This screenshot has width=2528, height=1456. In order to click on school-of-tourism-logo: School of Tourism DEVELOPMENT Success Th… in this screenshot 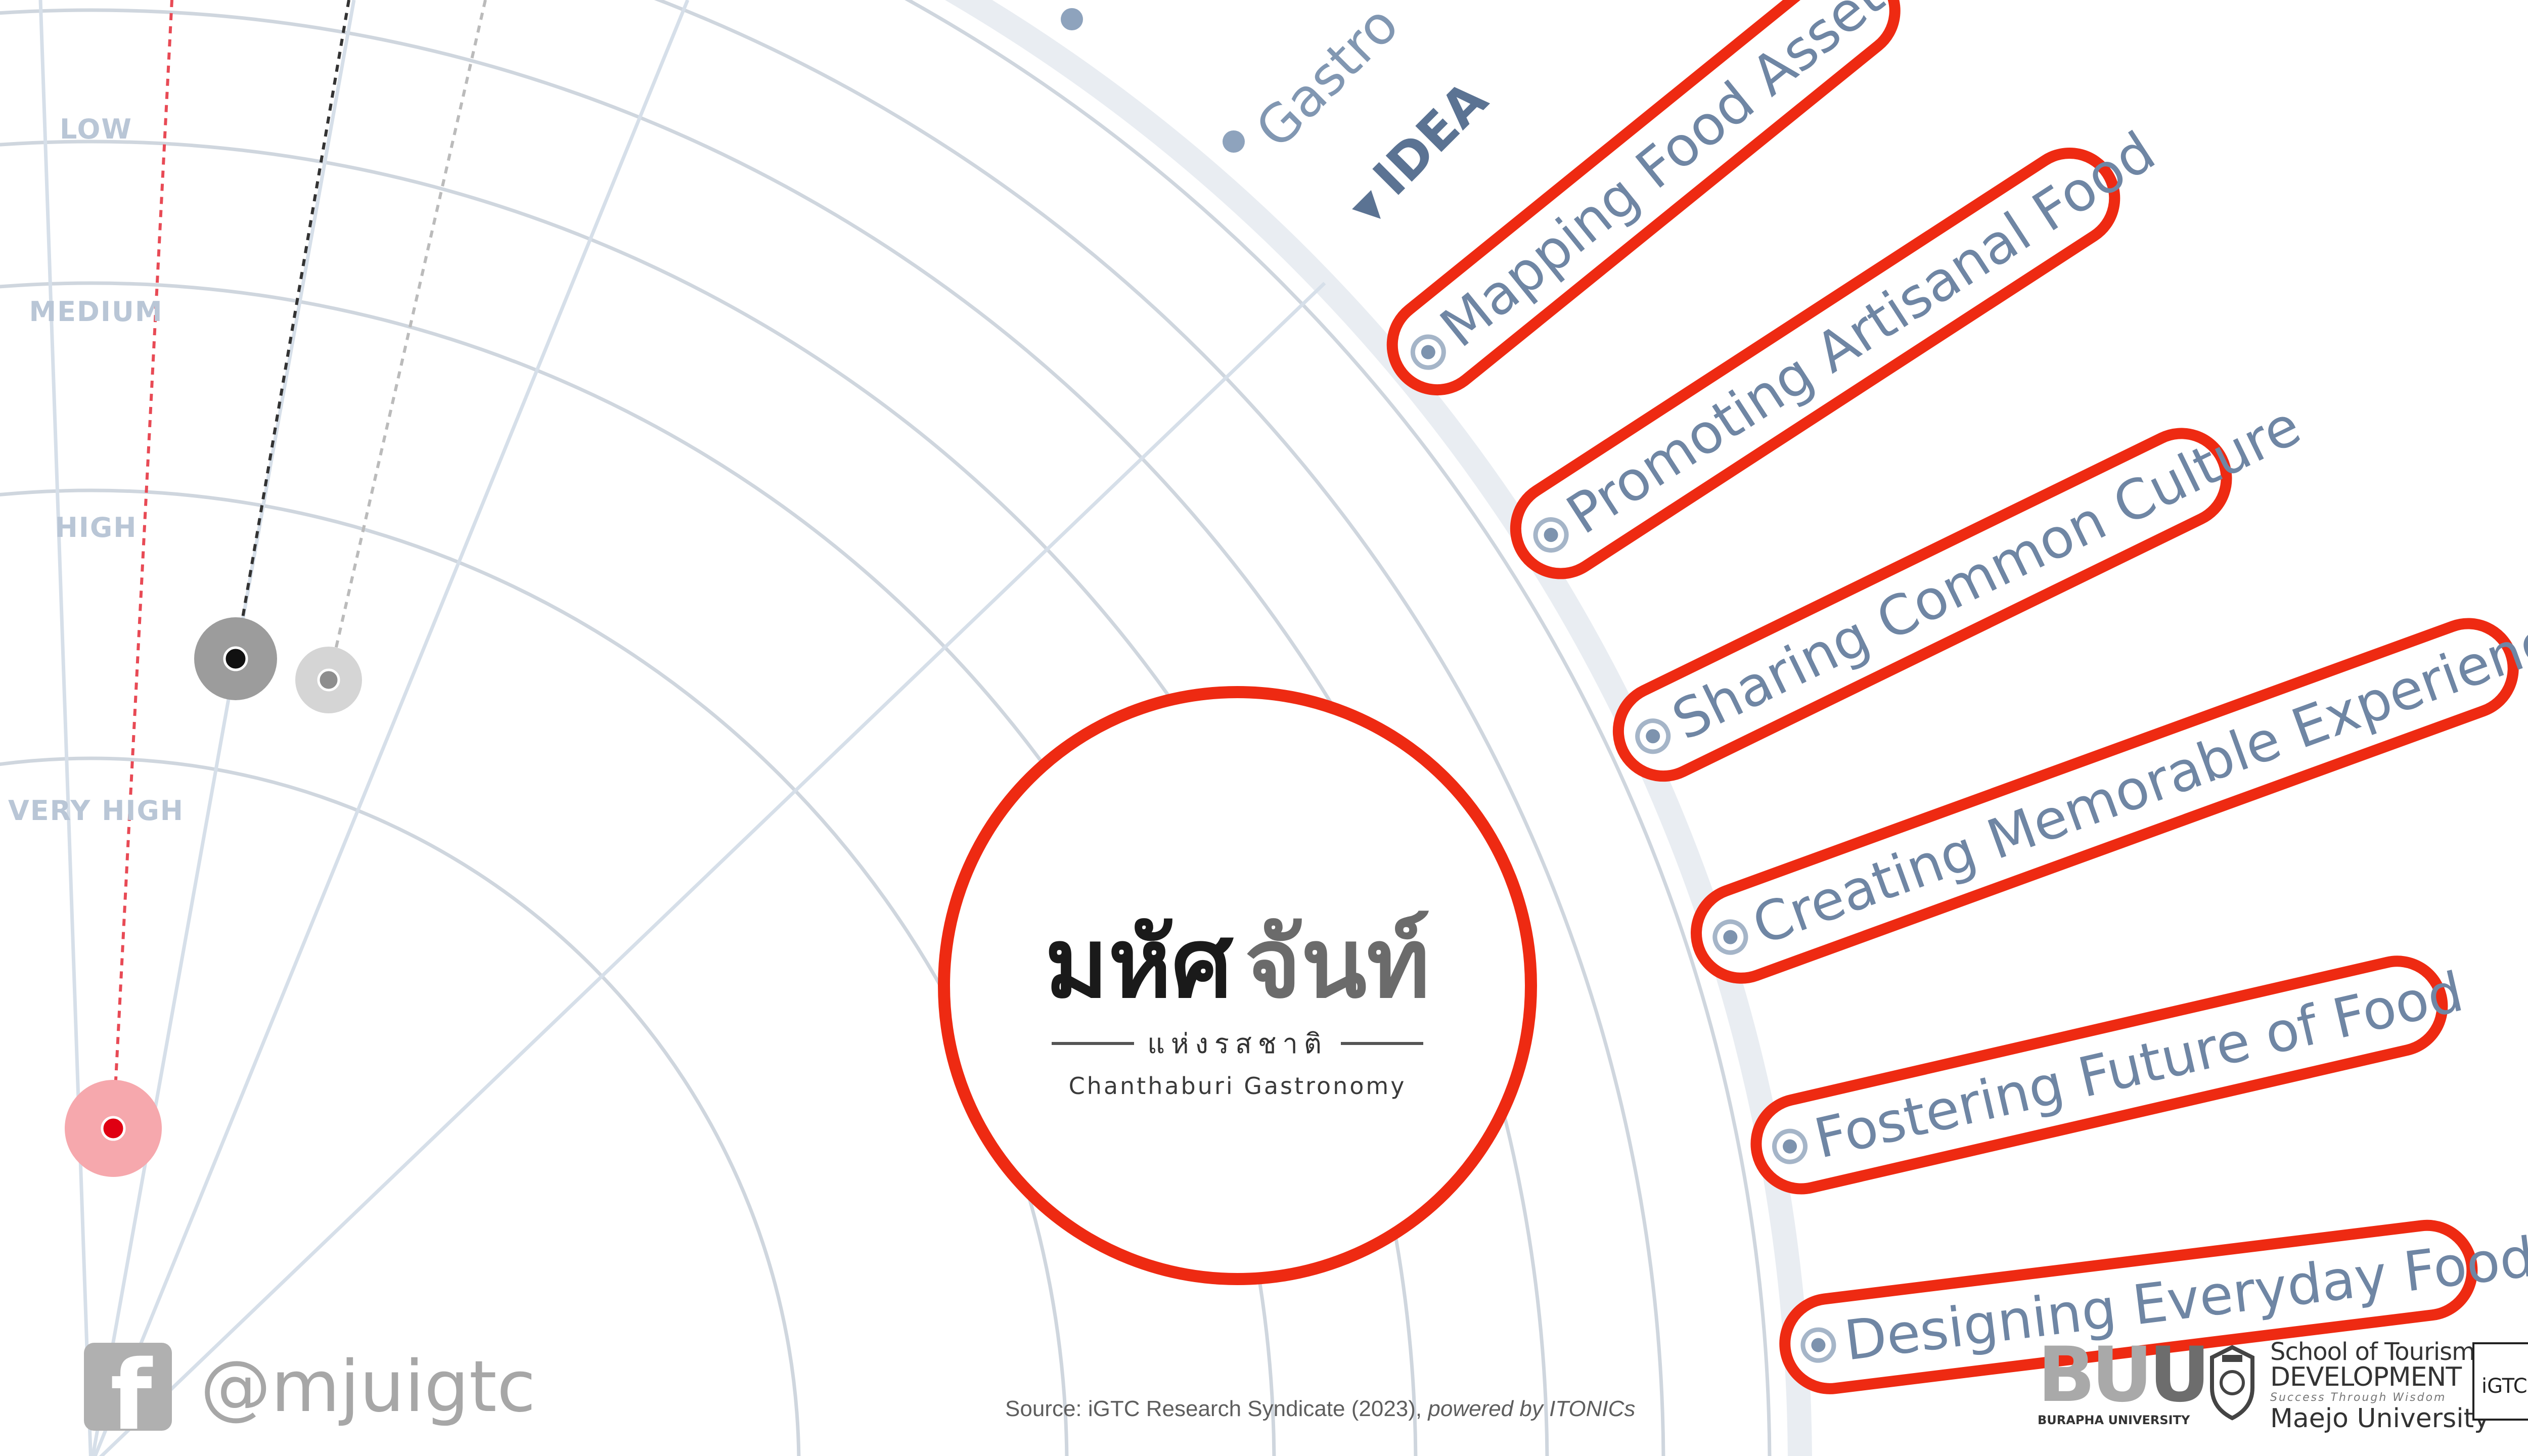, I will do `click(2380, 1386)`.